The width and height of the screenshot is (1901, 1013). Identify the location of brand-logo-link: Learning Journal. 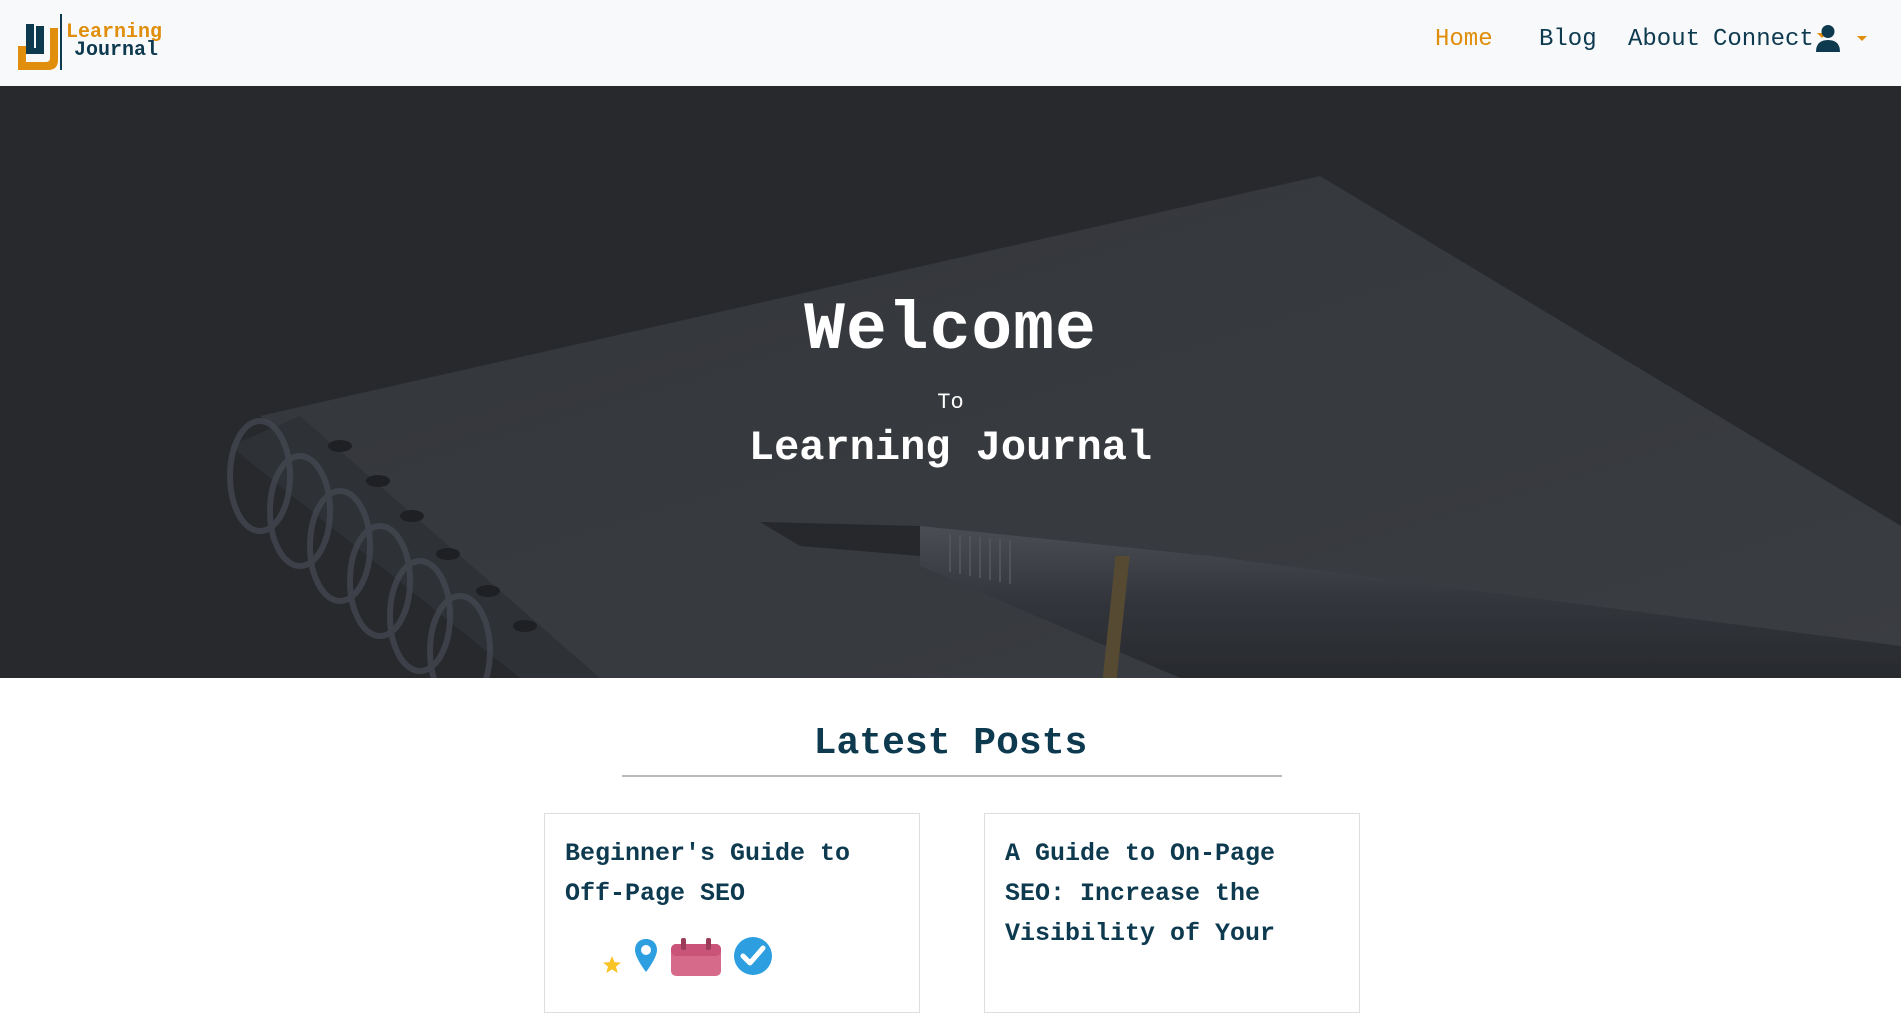
(88, 42).